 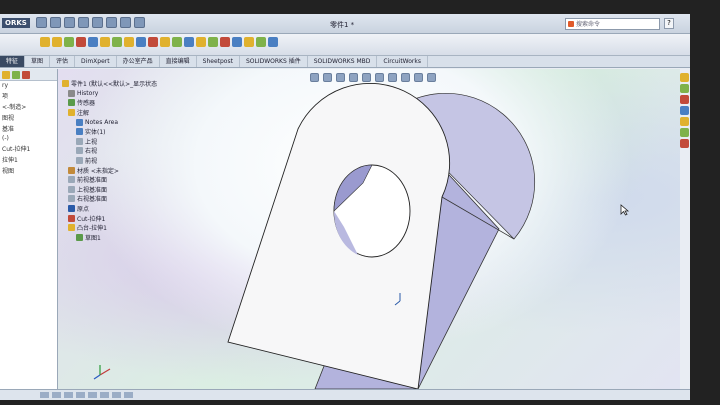 What do you see at coordinates (366, 77) in the screenshot?
I see `view-orientation-icon` at bounding box center [366, 77].